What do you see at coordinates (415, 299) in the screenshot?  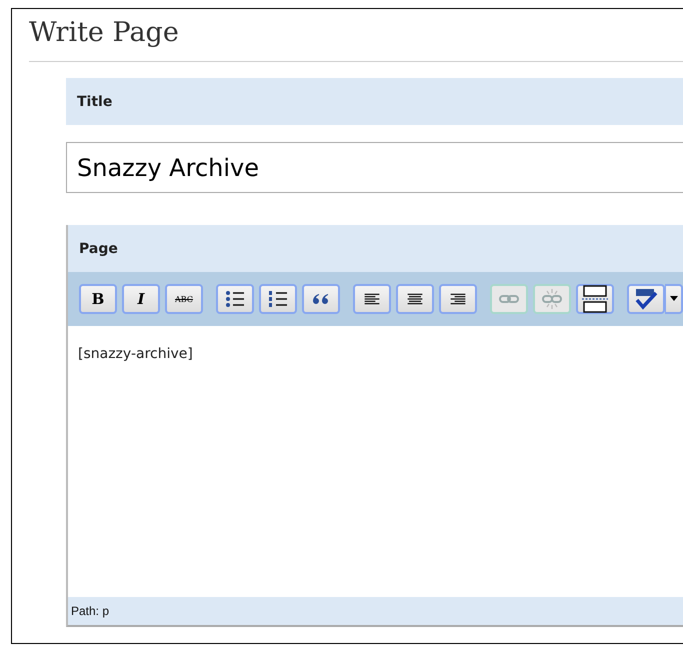 I see `align-center-button` at bounding box center [415, 299].